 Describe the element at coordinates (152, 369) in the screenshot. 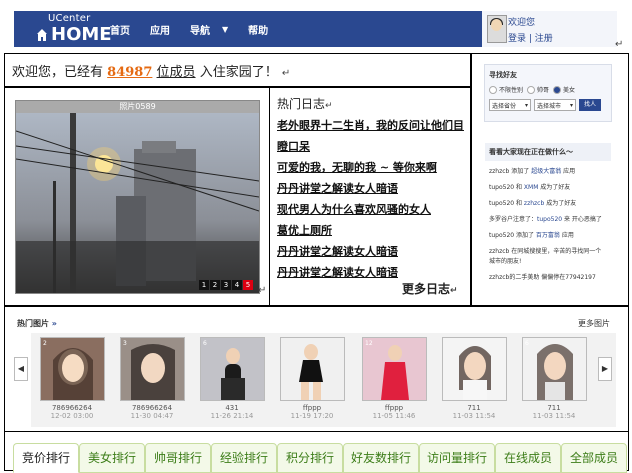

I see `picture-thumb: 3` at that location.